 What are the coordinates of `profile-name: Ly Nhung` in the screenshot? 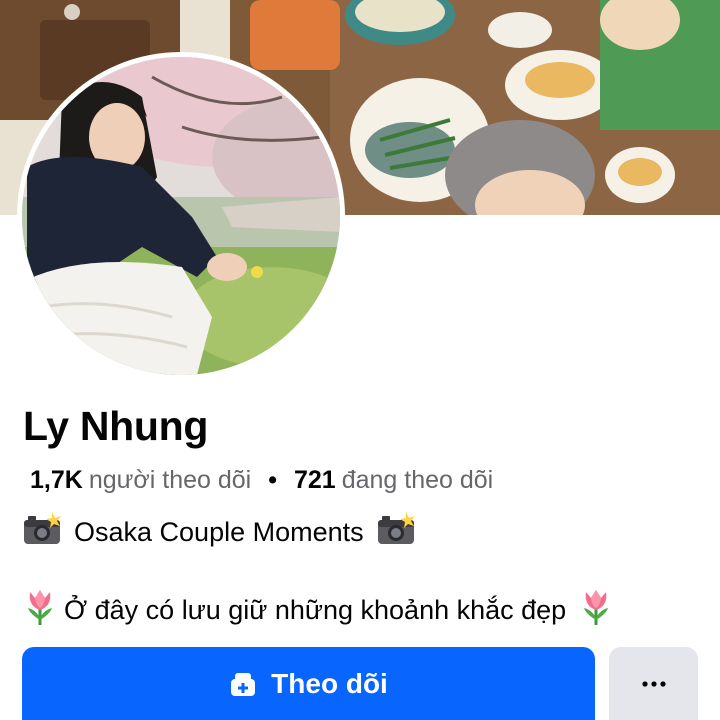 It's located at (116, 426).